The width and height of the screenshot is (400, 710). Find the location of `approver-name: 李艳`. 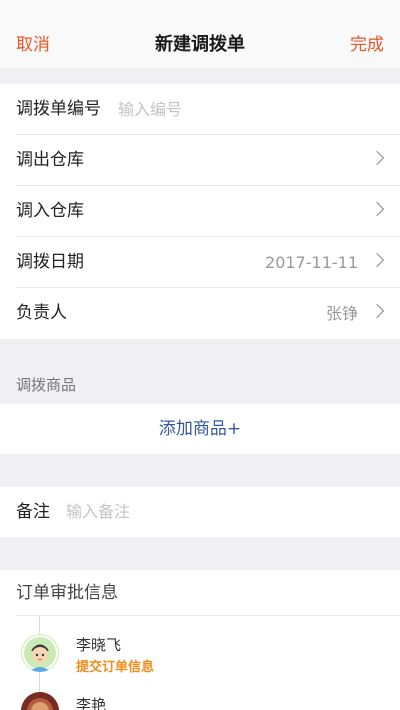

approver-name: 李艳 is located at coordinates (91, 703).